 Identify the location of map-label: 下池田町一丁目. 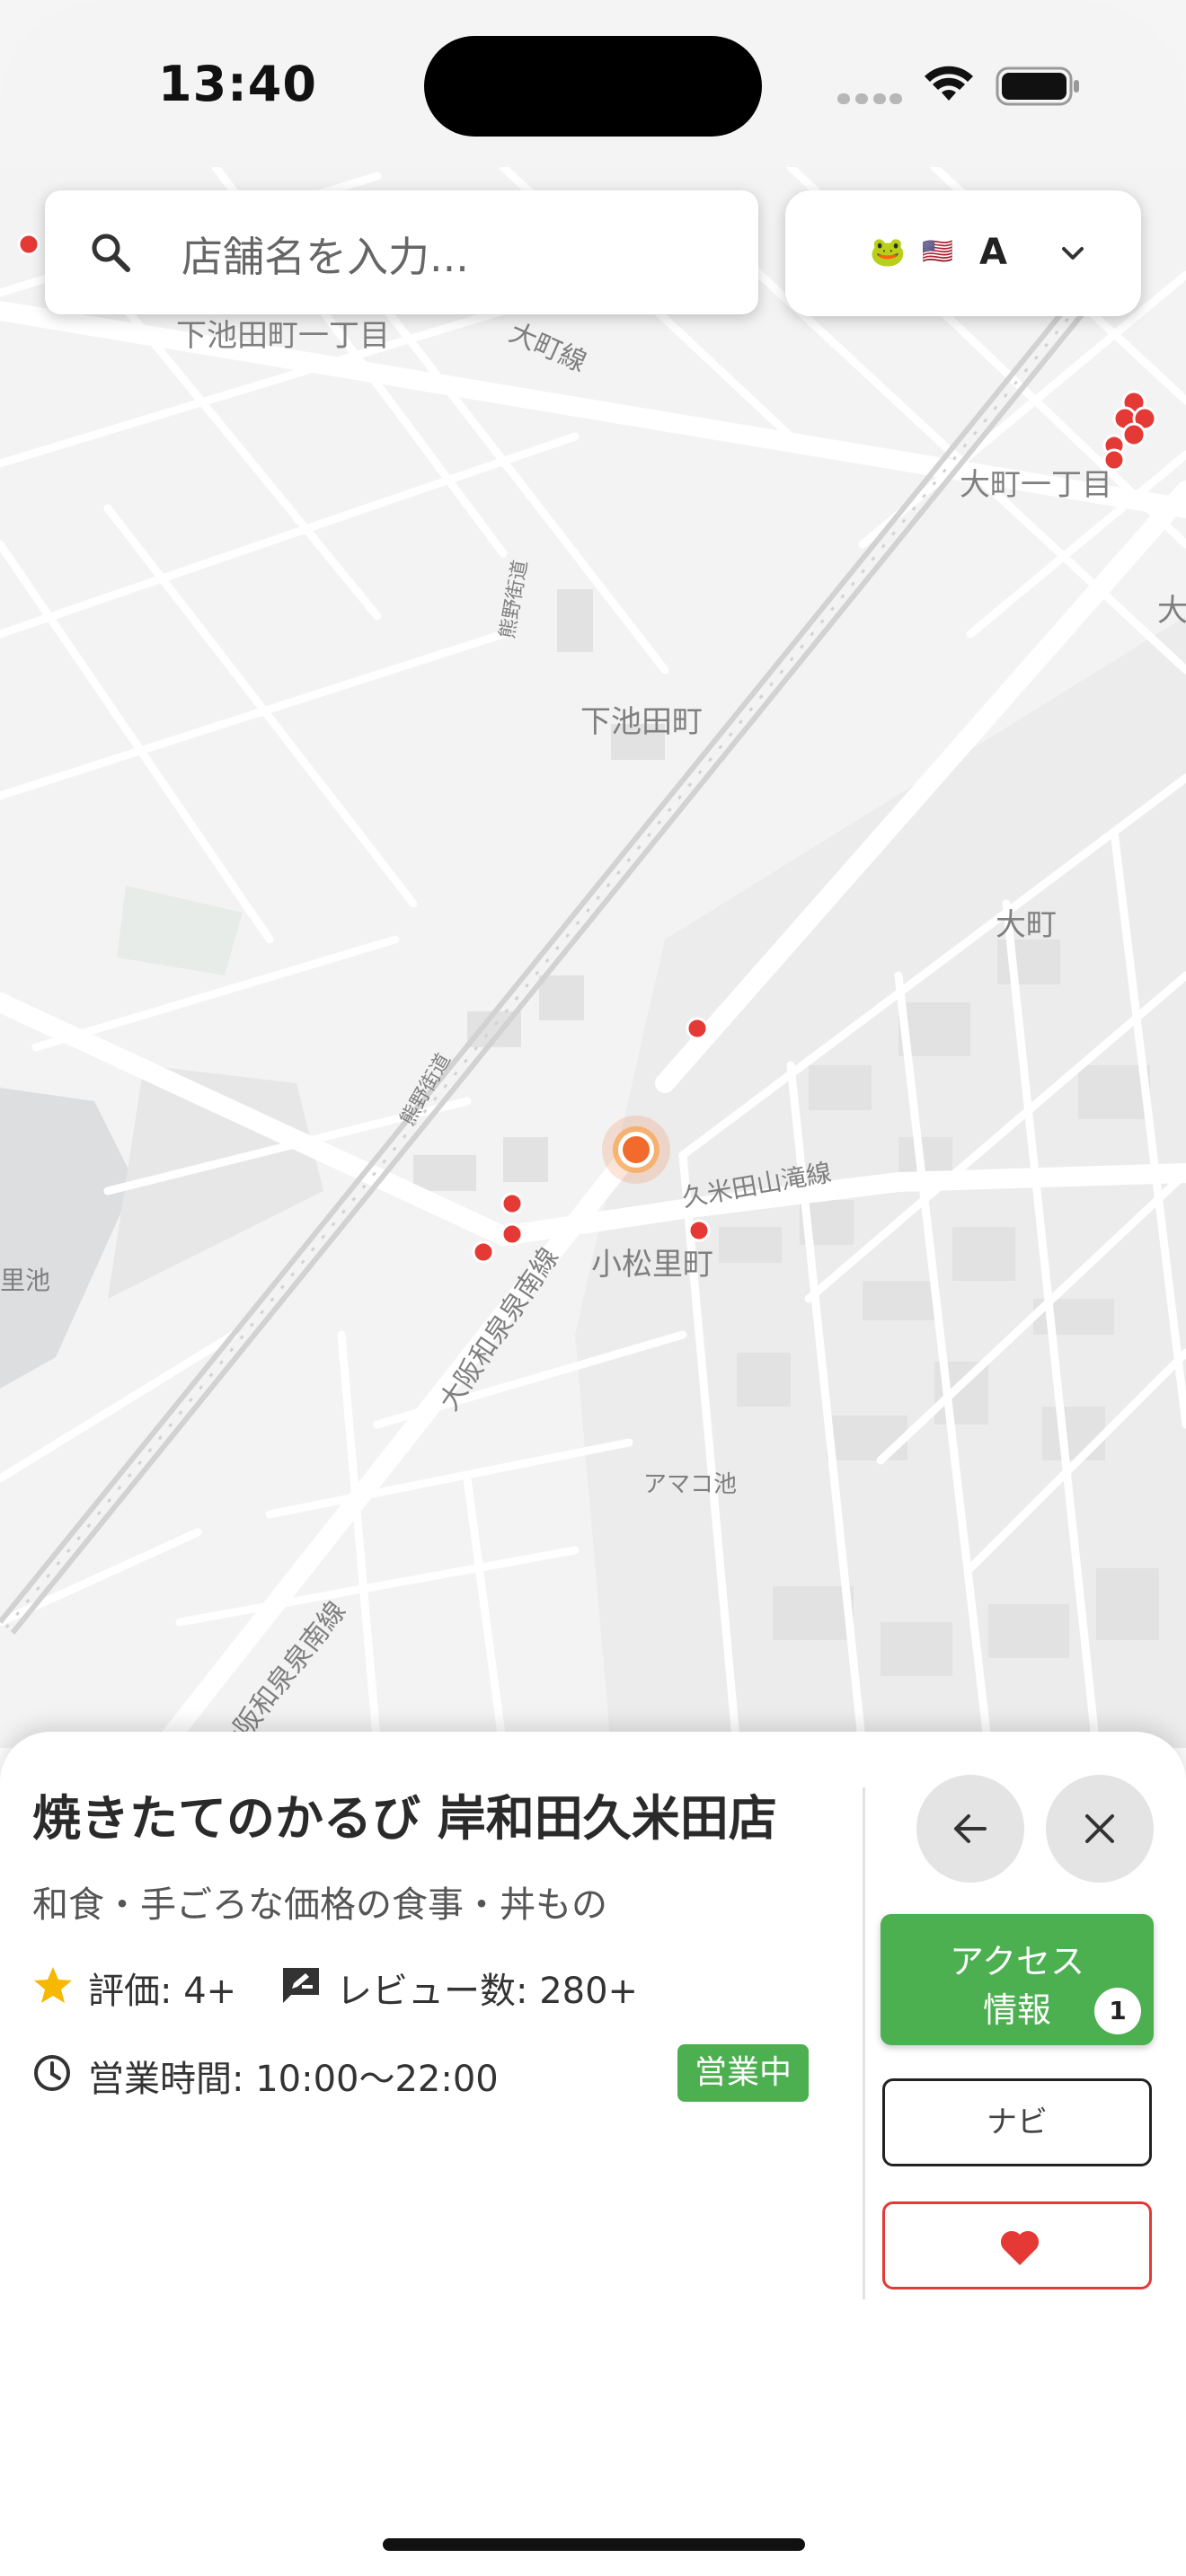
(283, 336).